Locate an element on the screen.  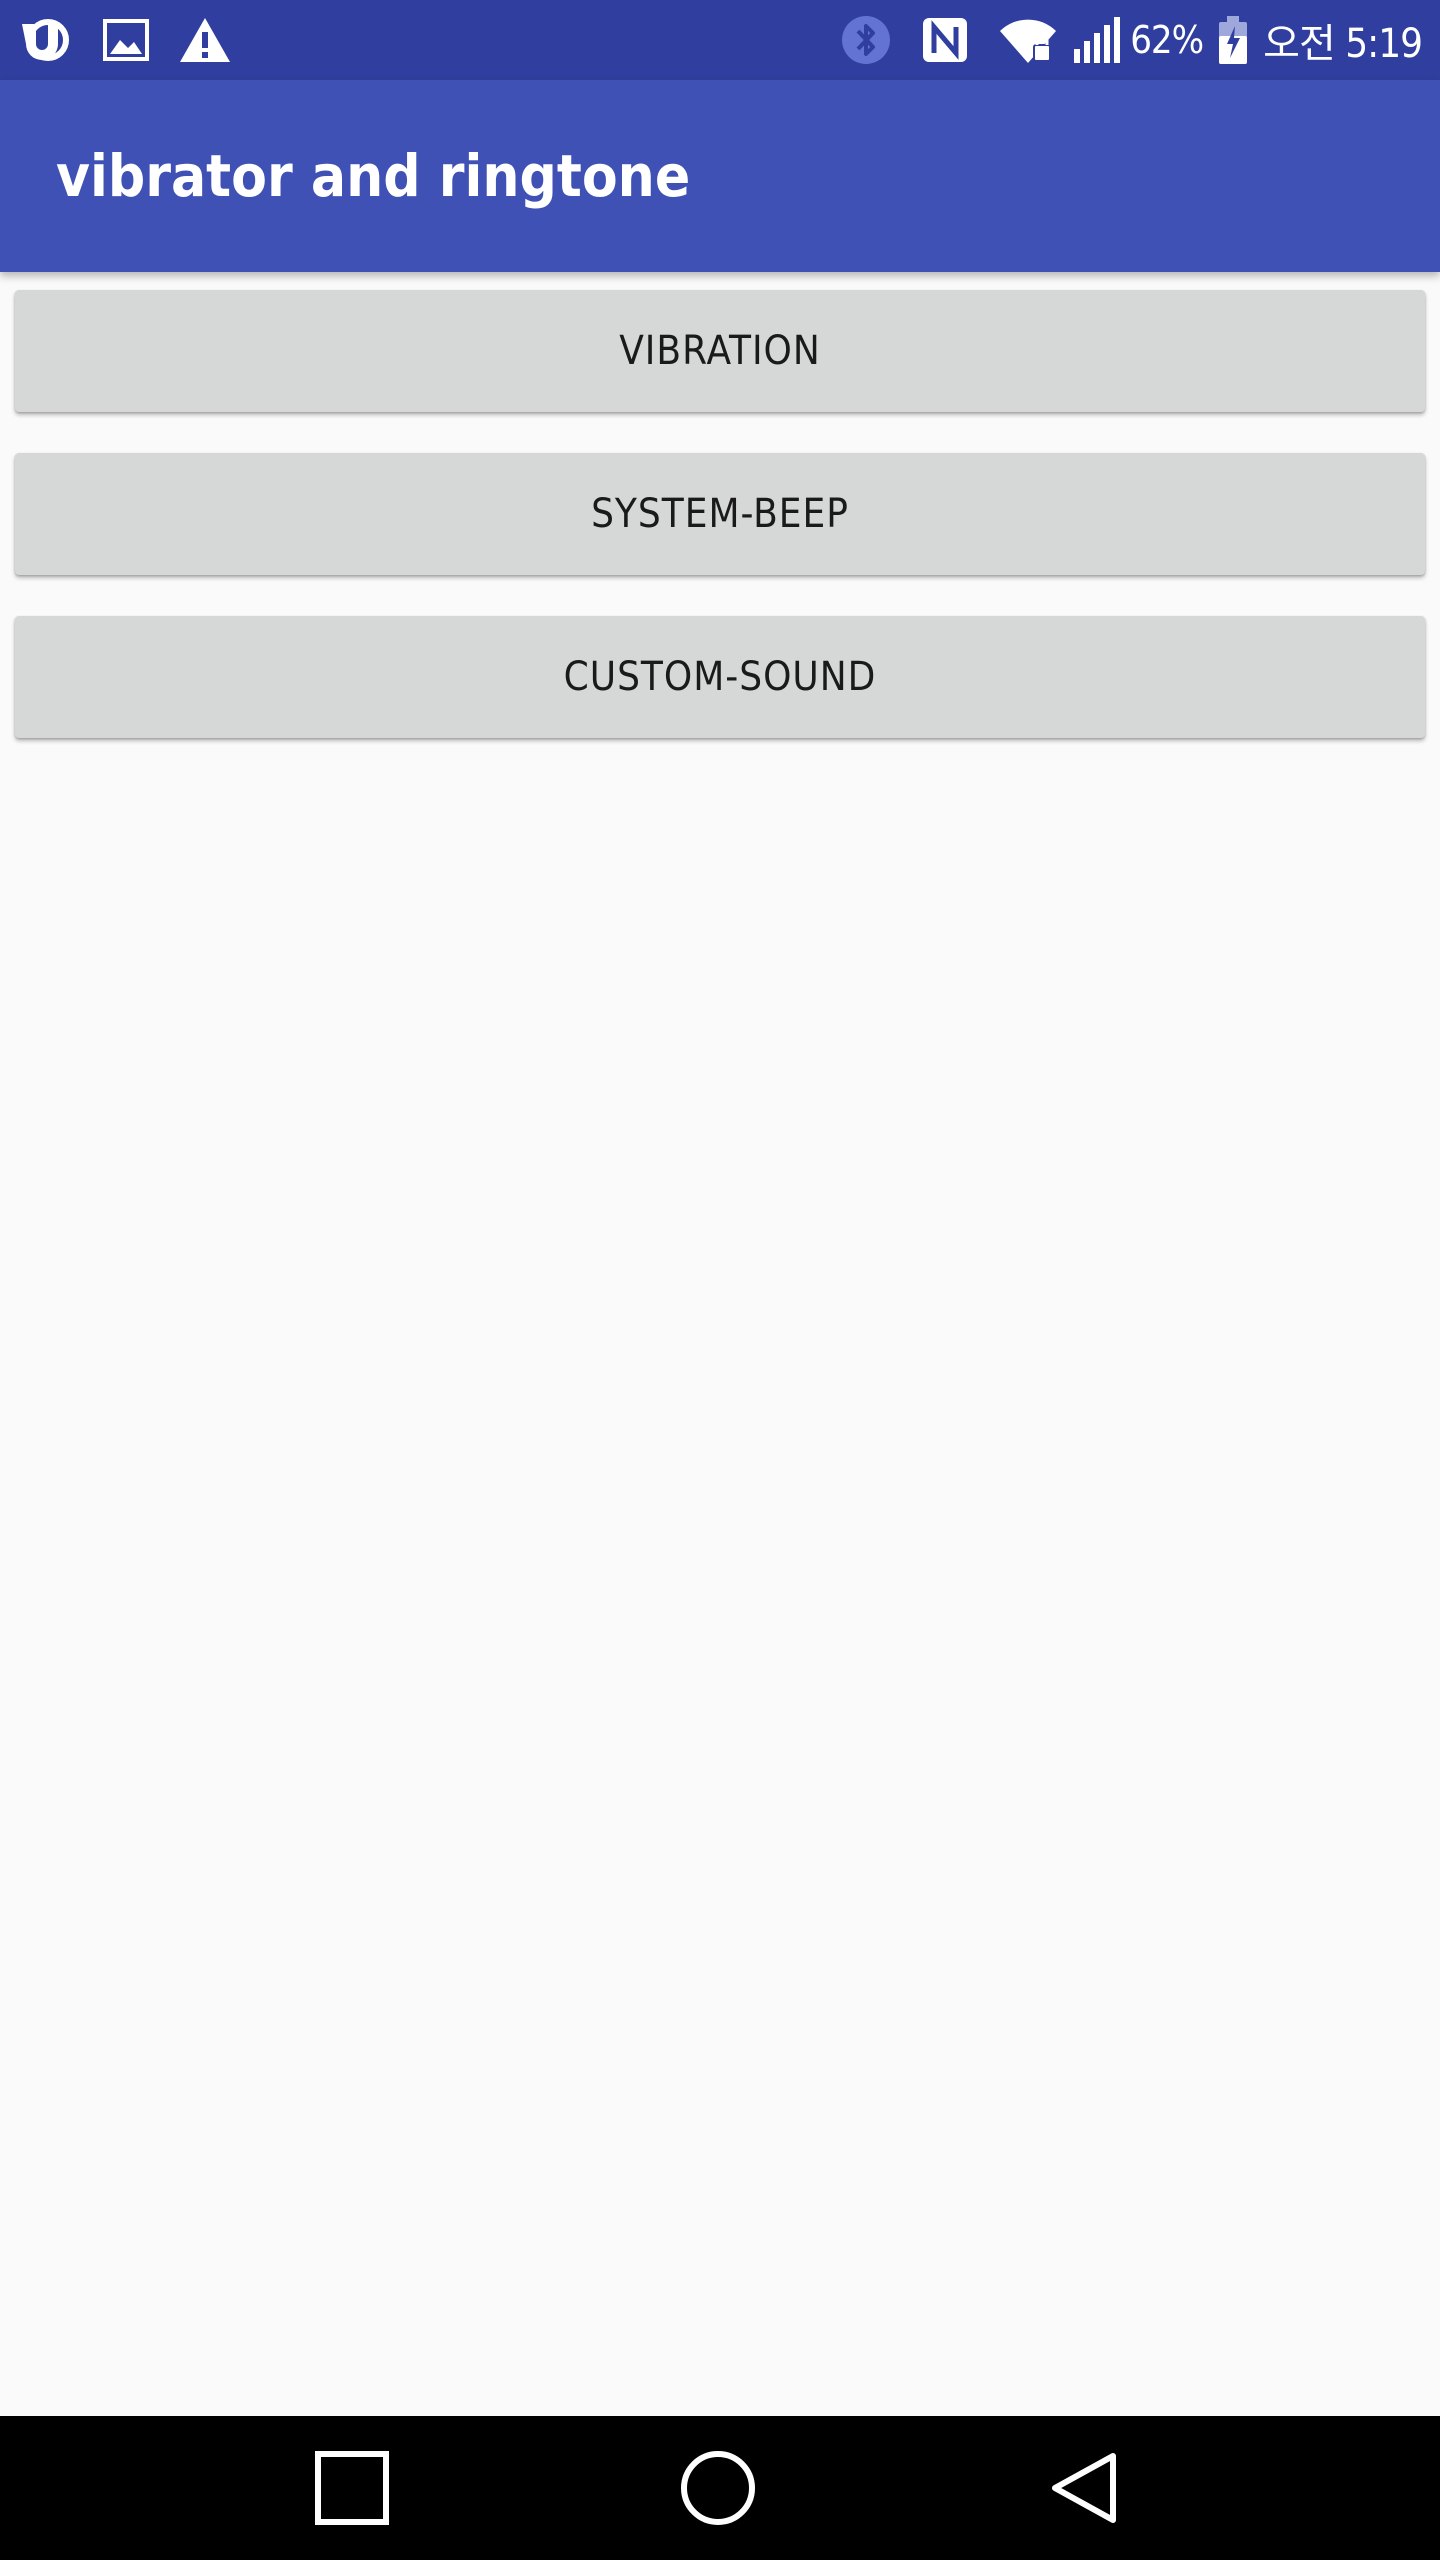
app-bar: vibrator and ringtone is located at coordinates (720, 176).